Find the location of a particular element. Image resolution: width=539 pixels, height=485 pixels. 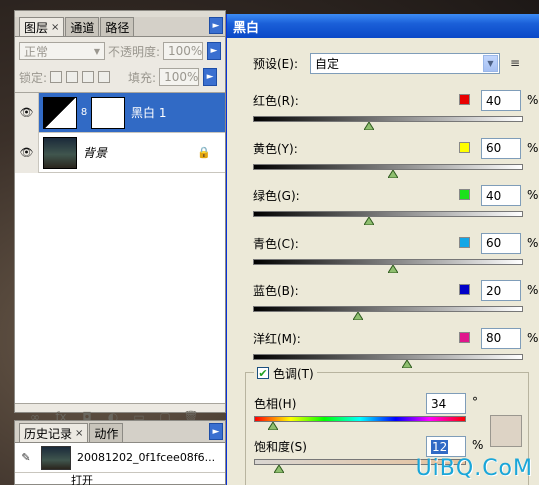

layer-mask-thumbnail is located at coordinates (108, 112).